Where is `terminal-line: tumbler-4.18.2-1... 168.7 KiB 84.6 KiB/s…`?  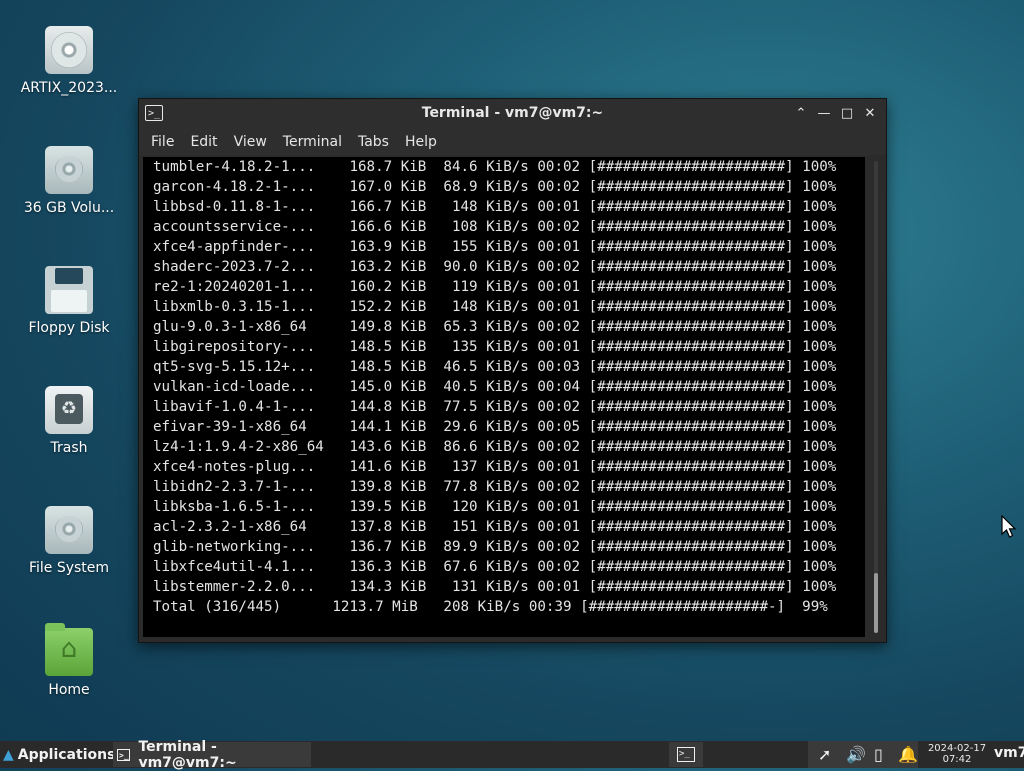 terminal-line: tumbler-4.18.2-1... 168.7 KiB 84.6 KiB/s… is located at coordinates (495, 167).